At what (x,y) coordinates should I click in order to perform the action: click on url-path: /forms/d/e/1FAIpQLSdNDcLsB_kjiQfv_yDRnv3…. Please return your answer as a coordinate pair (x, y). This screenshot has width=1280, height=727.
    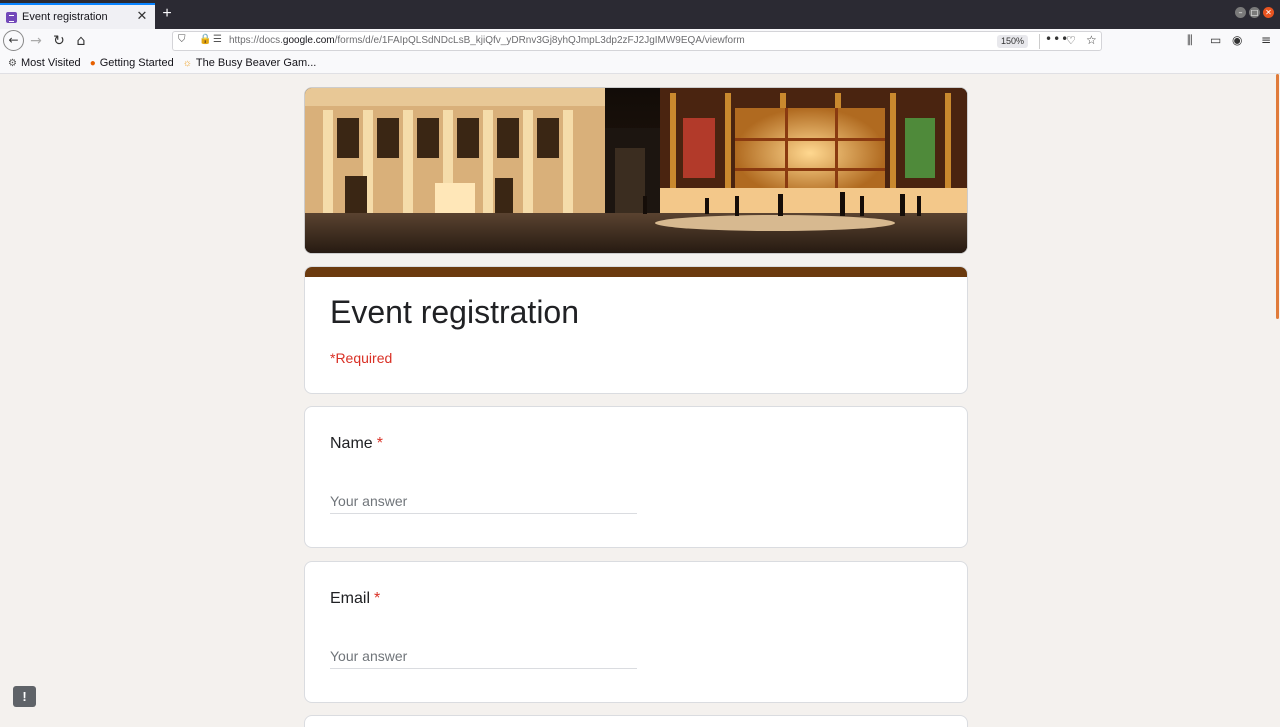
    Looking at the image, I should click on (539, 40).